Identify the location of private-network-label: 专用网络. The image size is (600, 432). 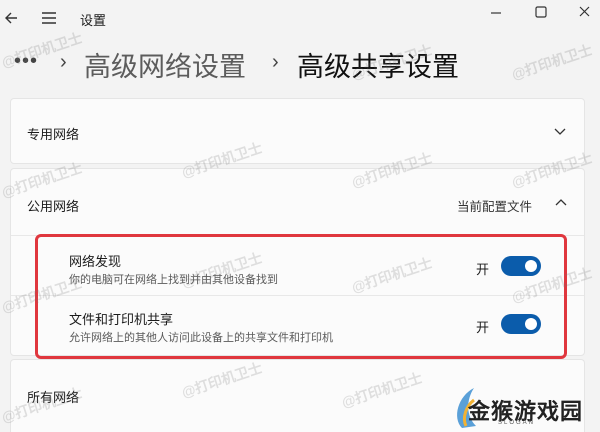
(53, 134).